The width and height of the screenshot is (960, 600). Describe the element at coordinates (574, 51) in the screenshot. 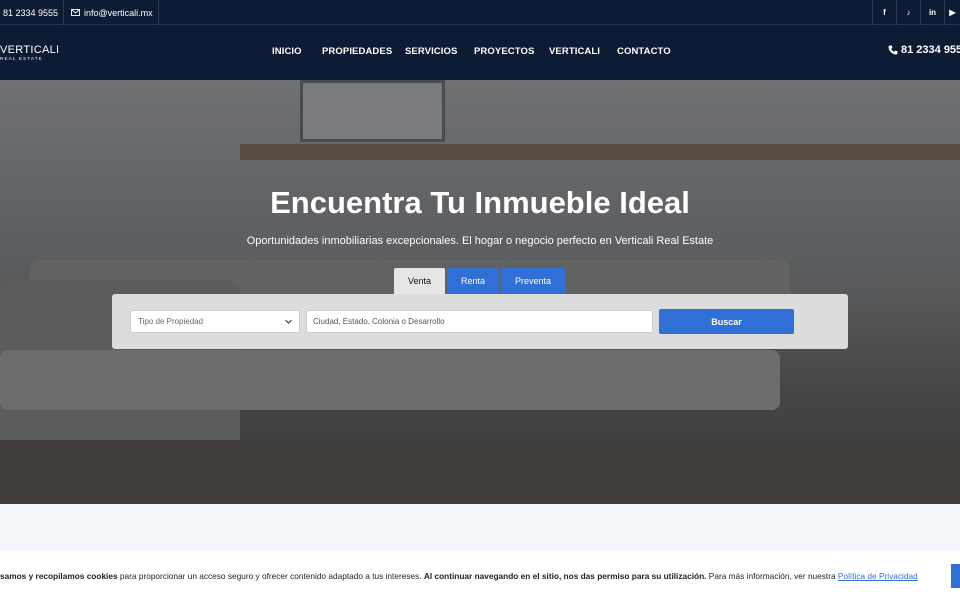

I see `nav-verticali: VERTICALI` at that location.